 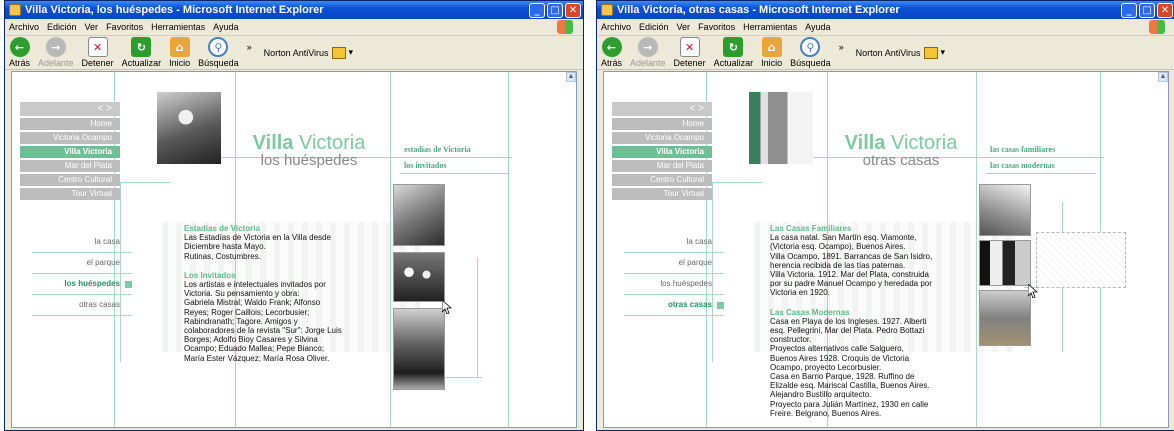 What do you see at coordinates (419, 349) in the screenshot?
I see `photo-guest-standing` at bounding box center [419, 349].